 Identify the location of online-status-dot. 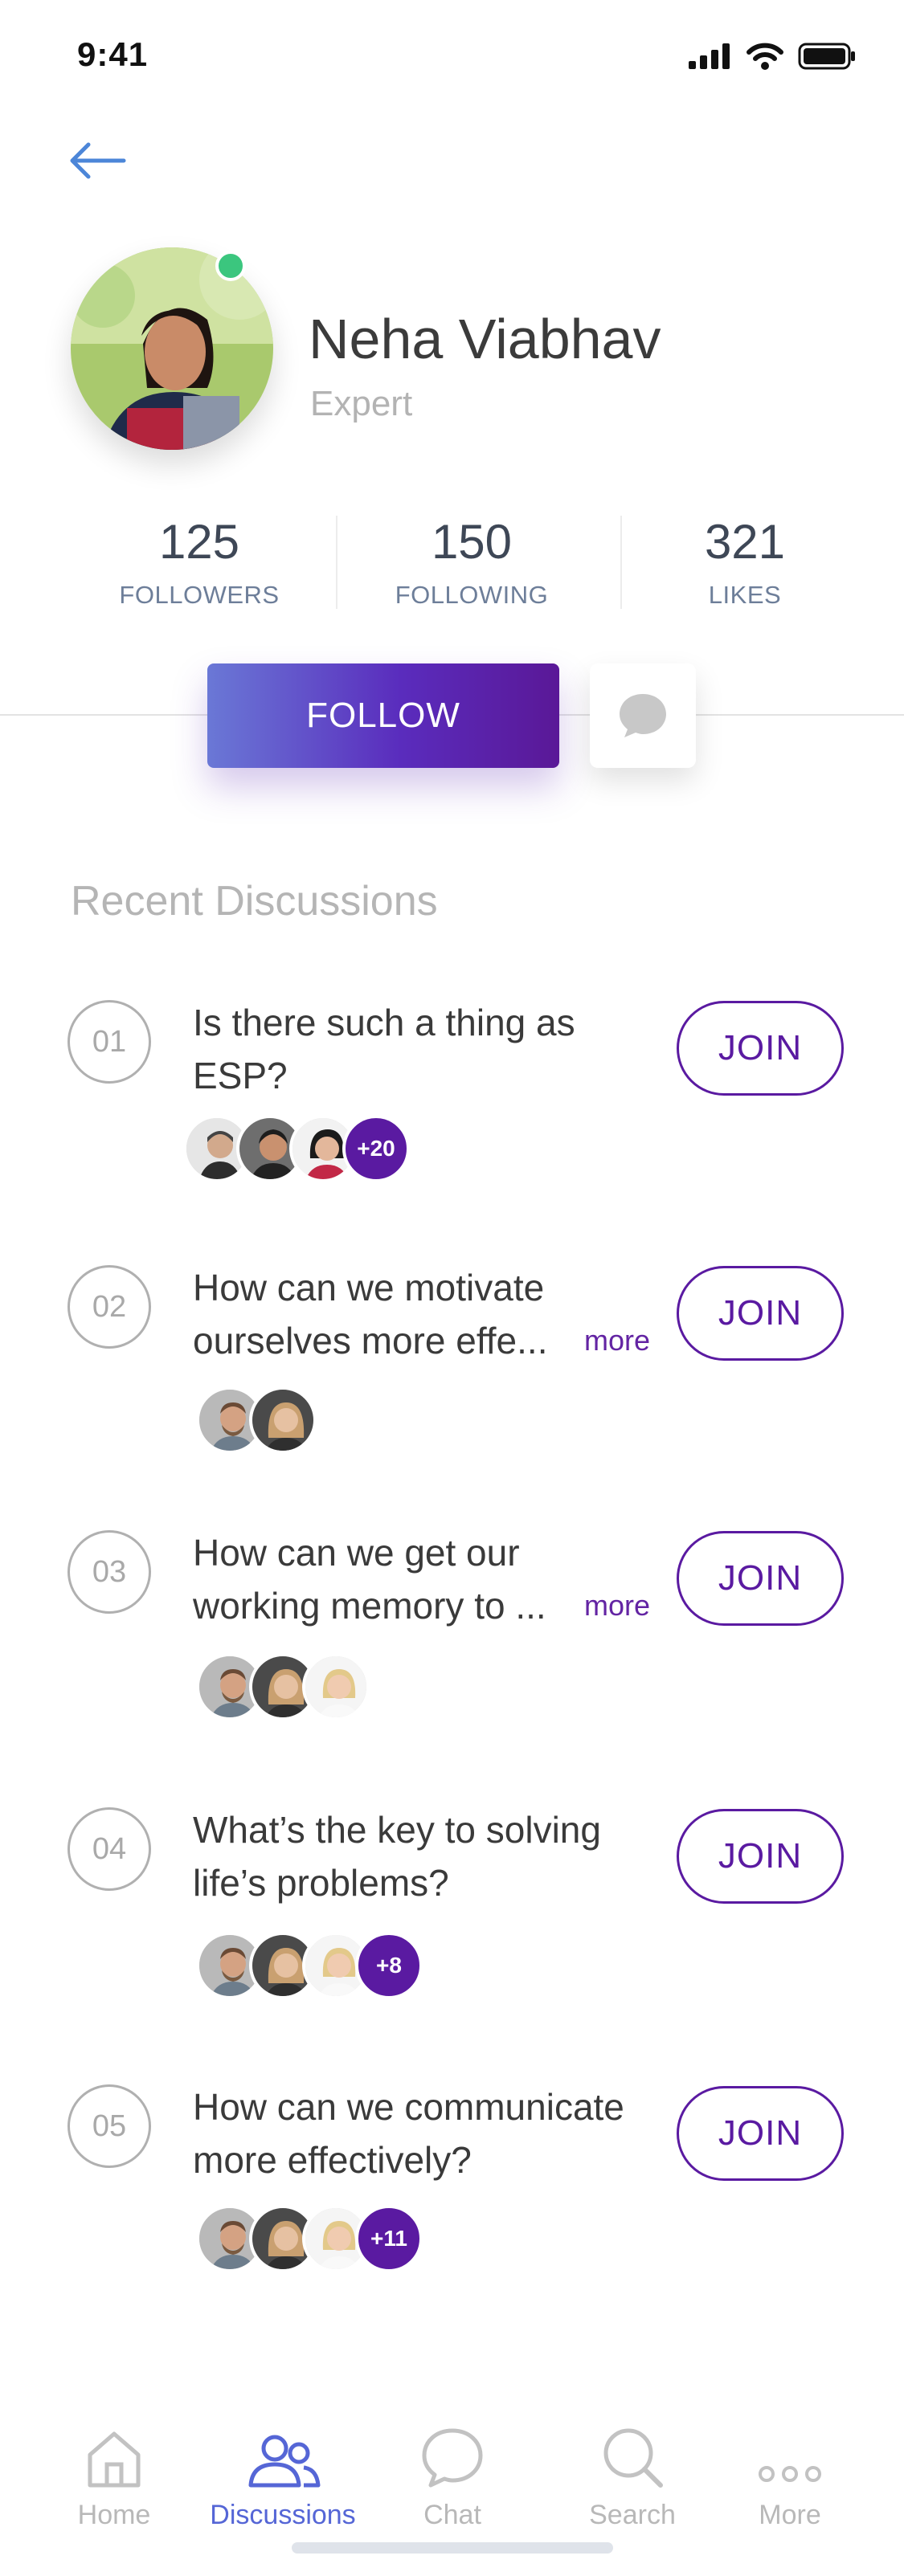
(230, 266).